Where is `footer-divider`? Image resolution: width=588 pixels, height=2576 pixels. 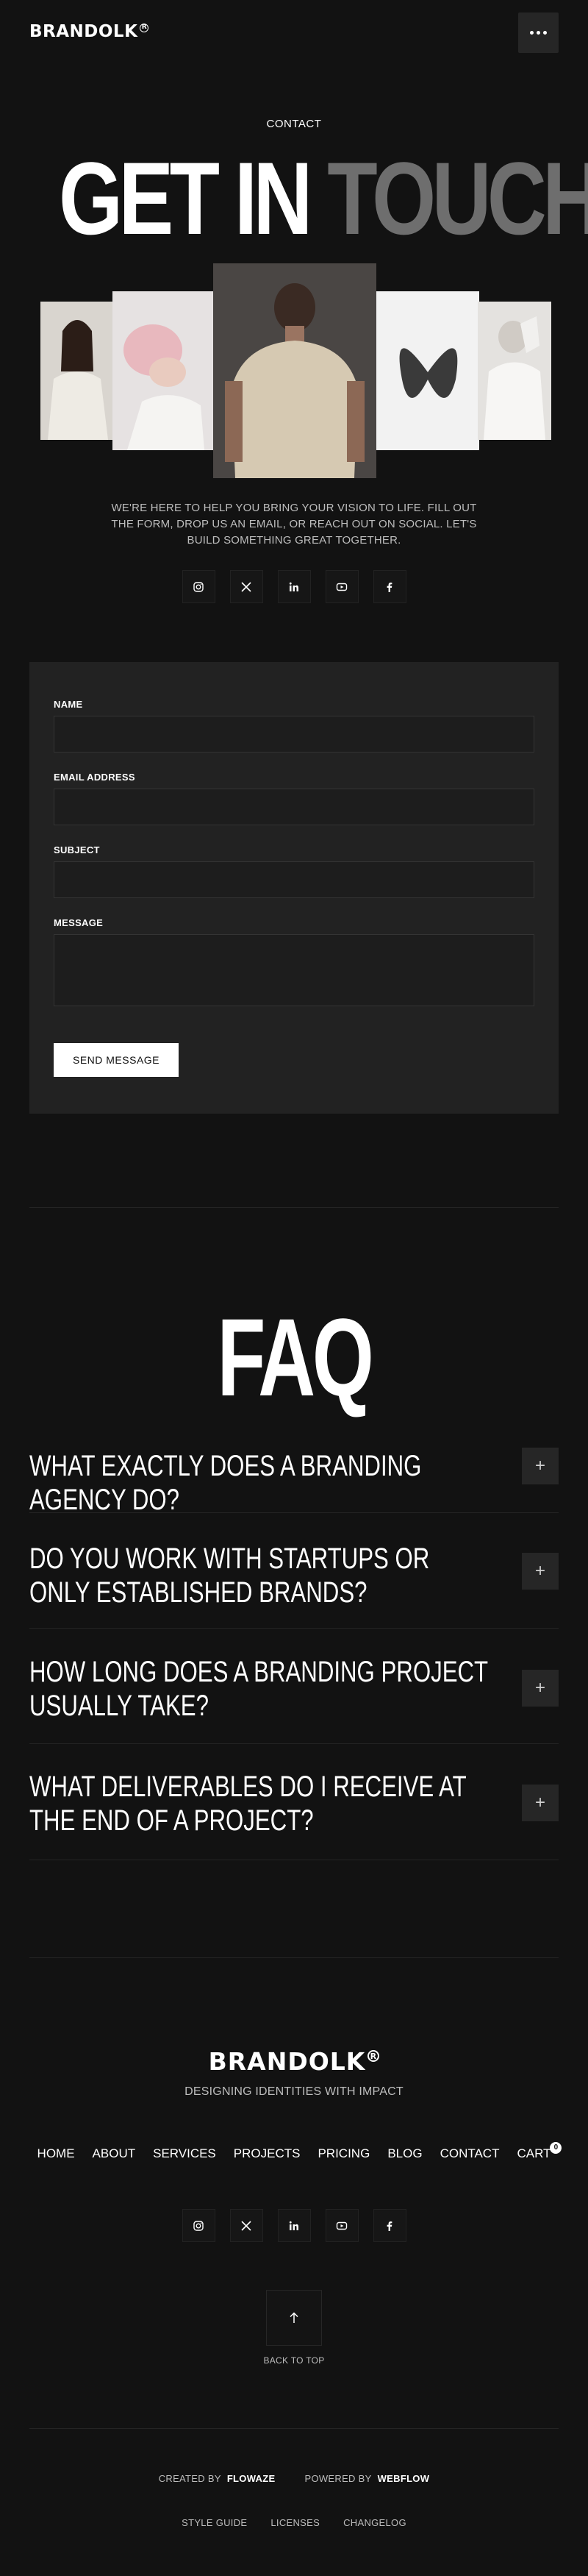
footer-divider is located at coordinates (294, 1957).